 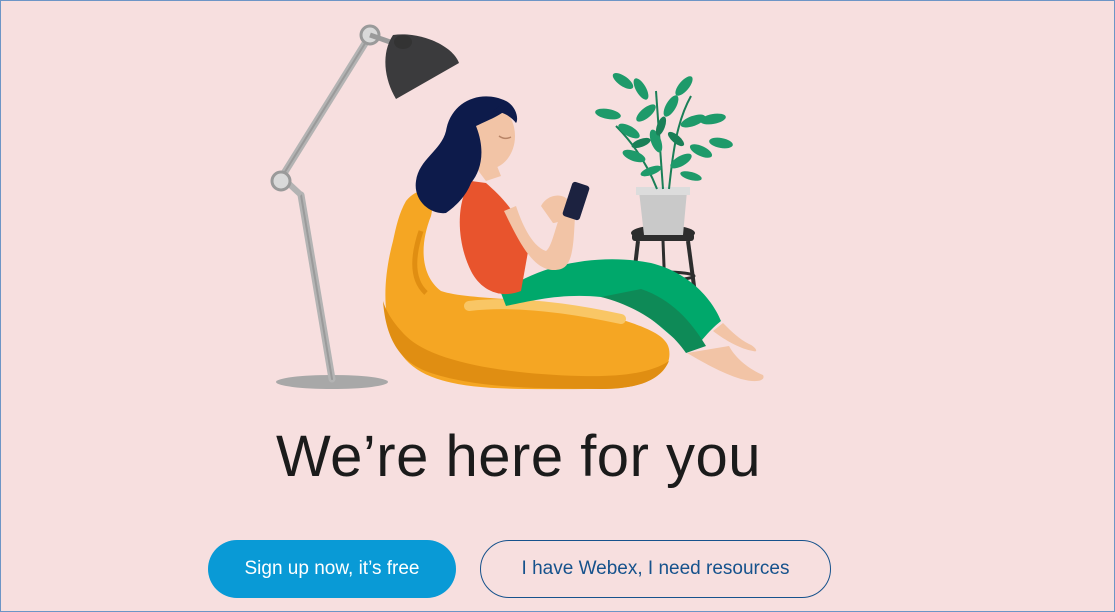 What do you see at coordinates (332, 569) in the screenshot?
I see `sign-up-button: Sign up now, it’s free` at bounding box center [332, 569].